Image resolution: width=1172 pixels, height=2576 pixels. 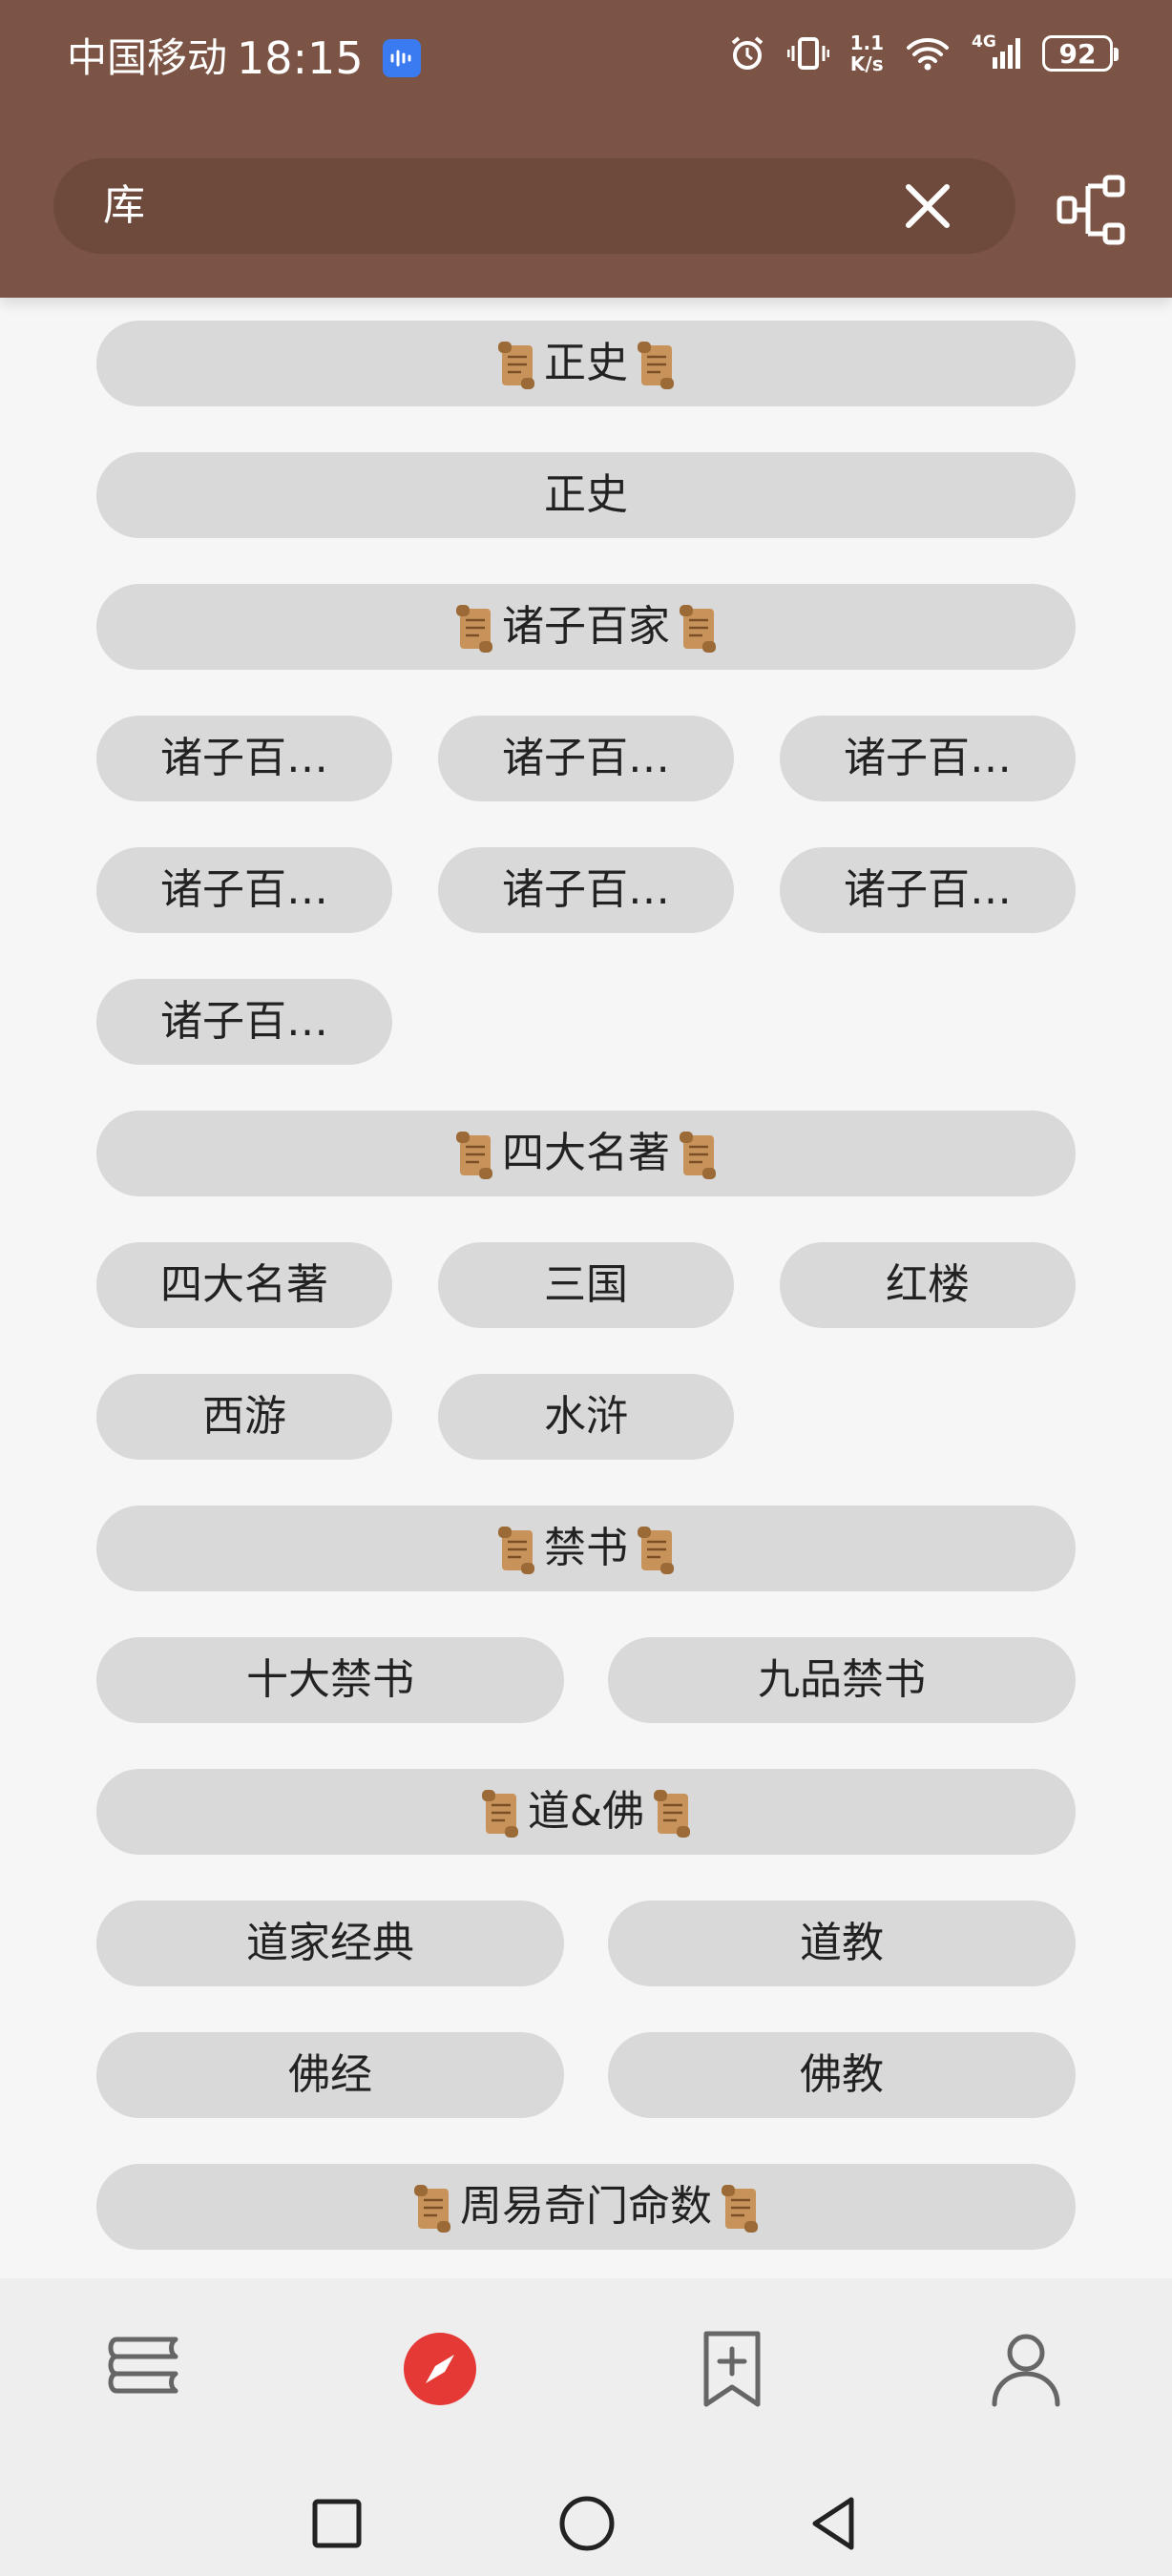 I want to click on search-input, so click(x=485, y=206).